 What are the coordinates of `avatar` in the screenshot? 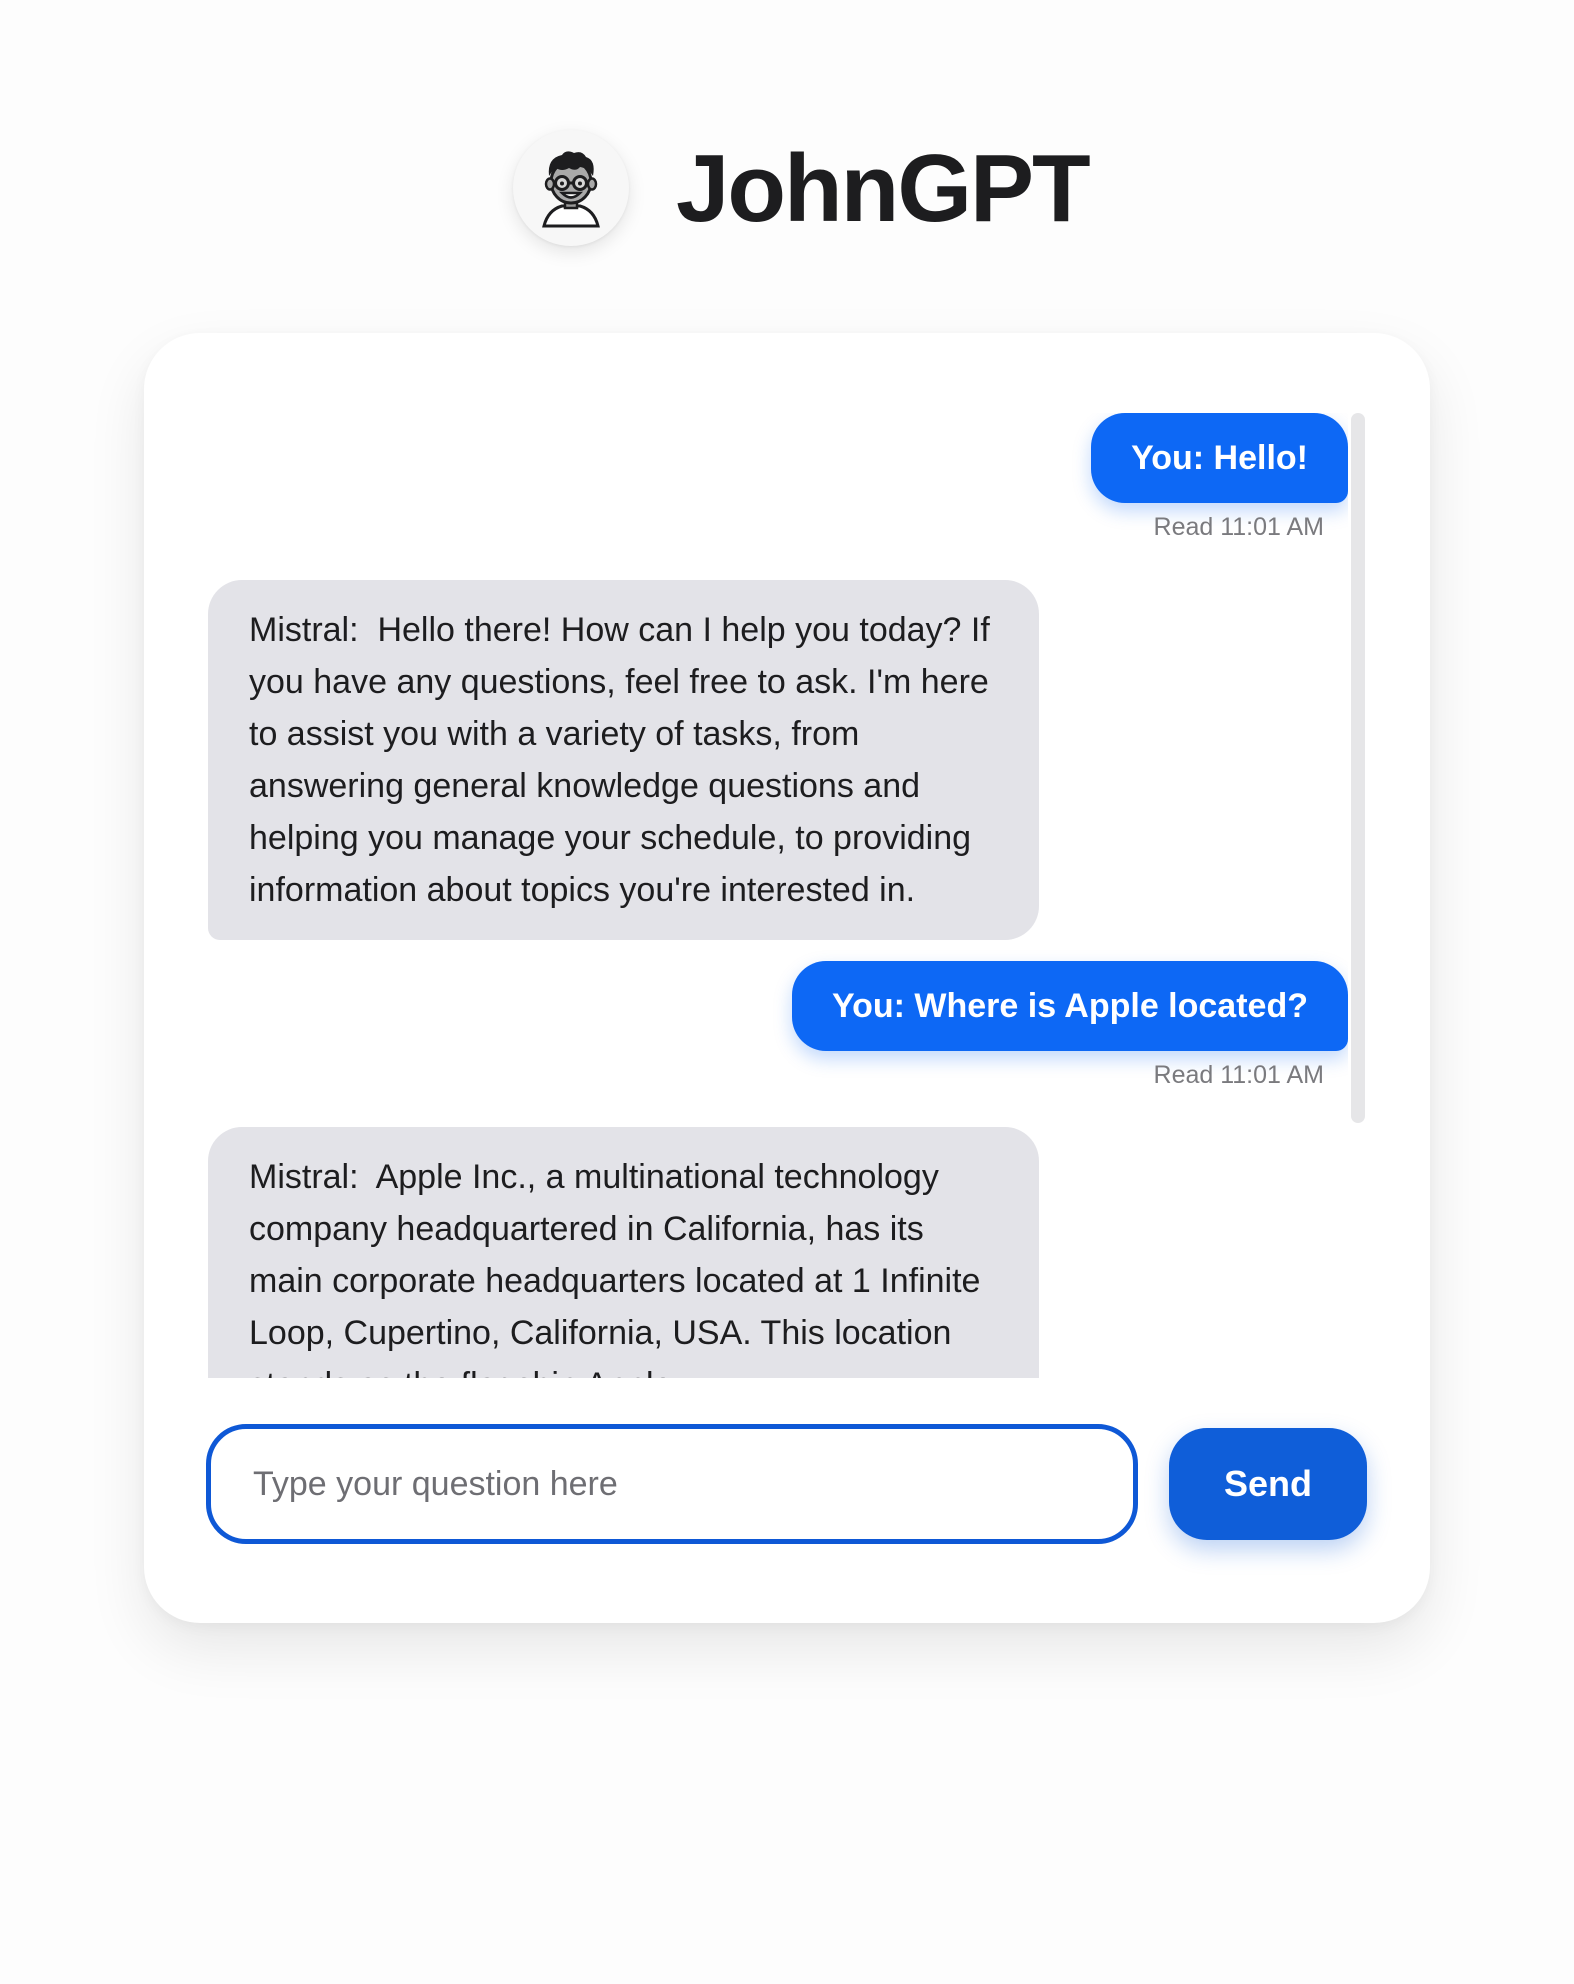 It's located at (571, 188).